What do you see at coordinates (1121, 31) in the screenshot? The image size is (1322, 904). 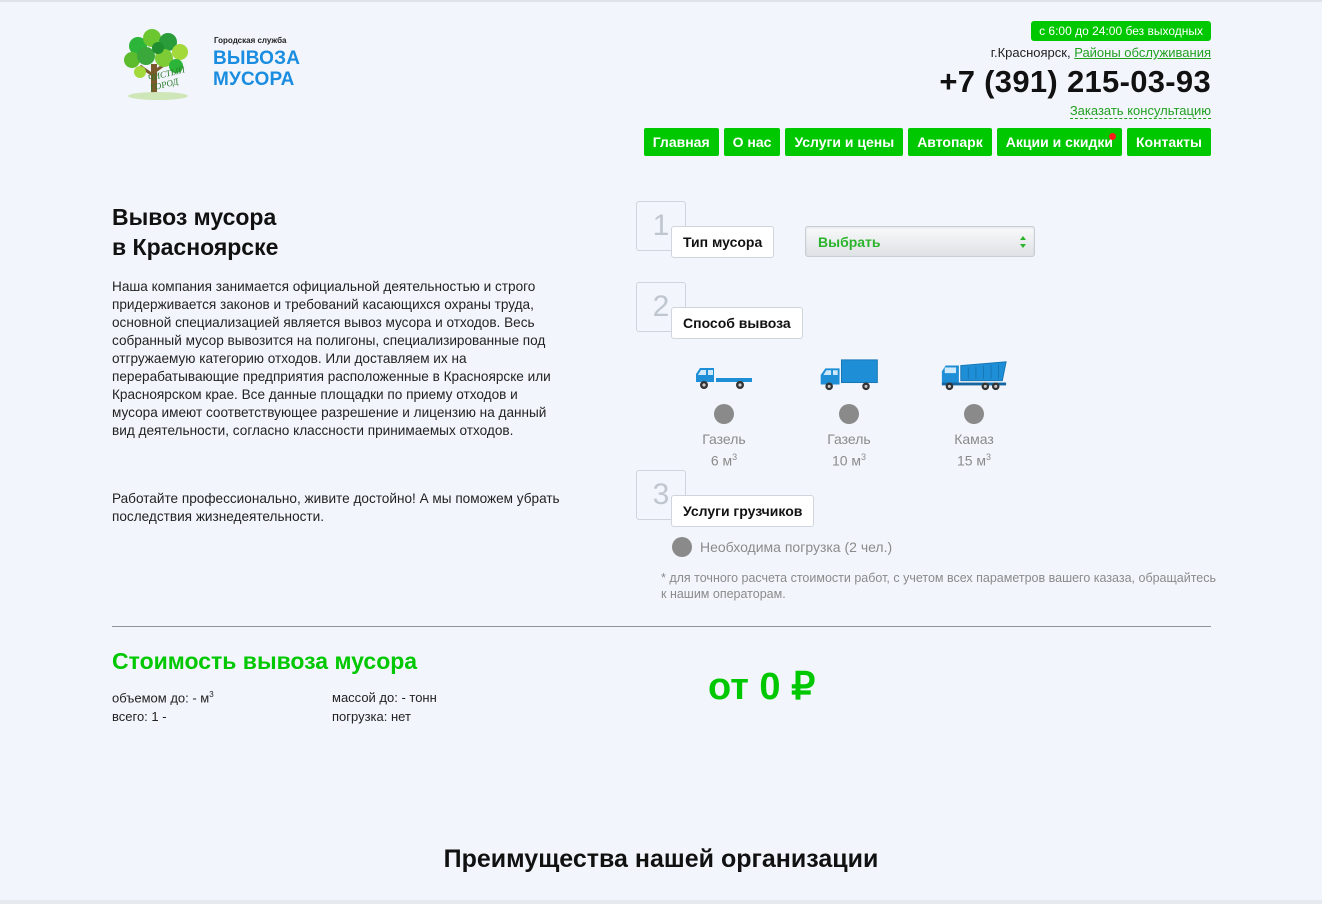 I see `working-hours-badge: с 6:00 до 24:00 без выходных` at bounding box center [1121, 31].